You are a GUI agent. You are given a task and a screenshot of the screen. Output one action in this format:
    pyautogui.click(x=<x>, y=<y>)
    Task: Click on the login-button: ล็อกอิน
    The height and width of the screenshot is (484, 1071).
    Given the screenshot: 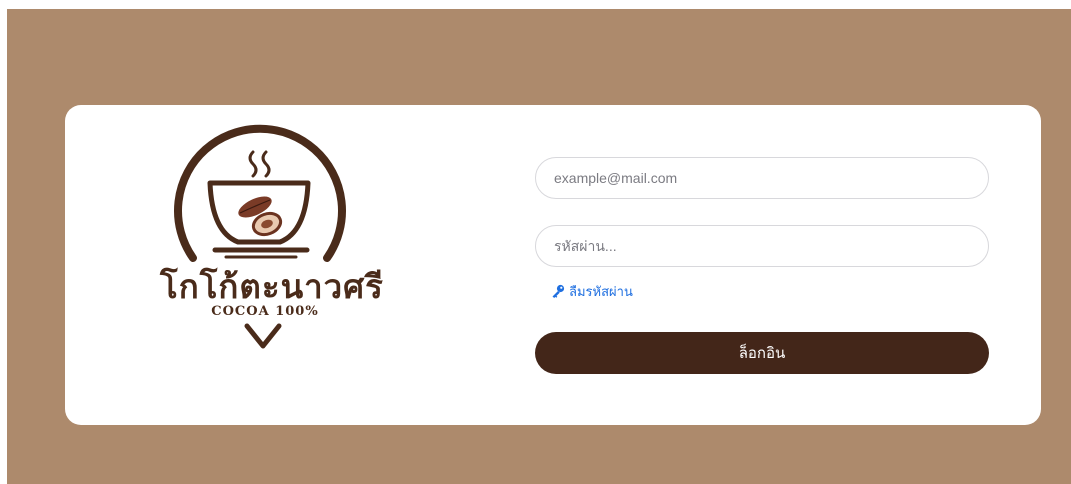 What is the action you would take?
    pyautogui.click(x=762, y=353)
    